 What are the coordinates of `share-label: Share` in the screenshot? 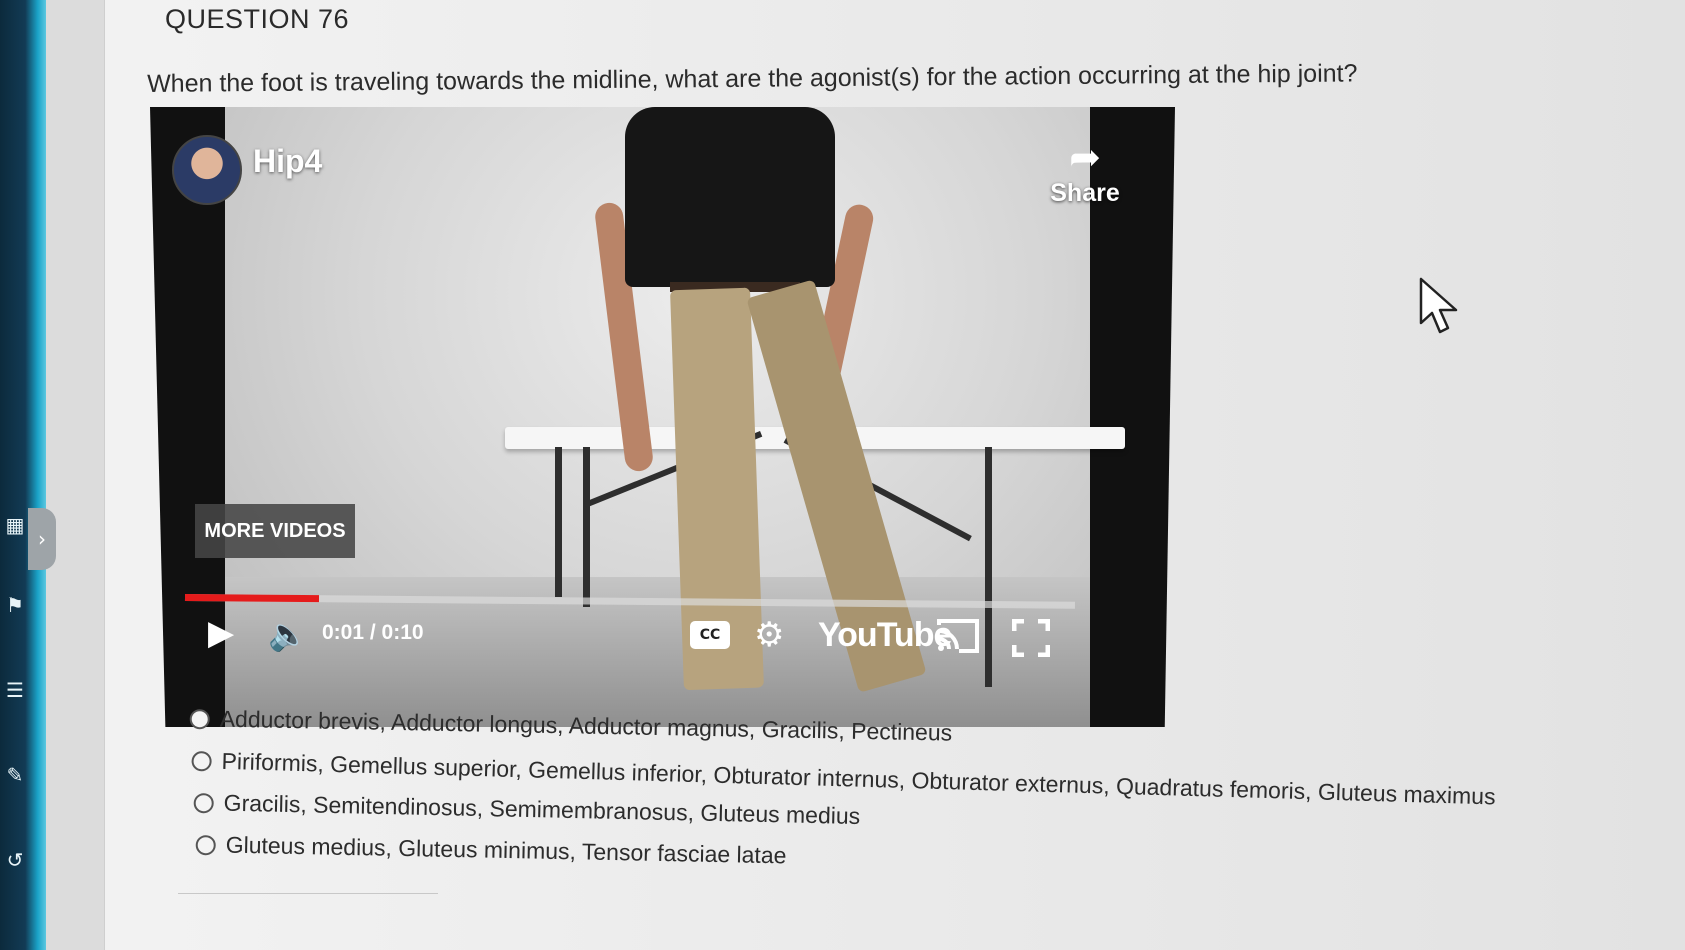 It's located at (1085, 193).